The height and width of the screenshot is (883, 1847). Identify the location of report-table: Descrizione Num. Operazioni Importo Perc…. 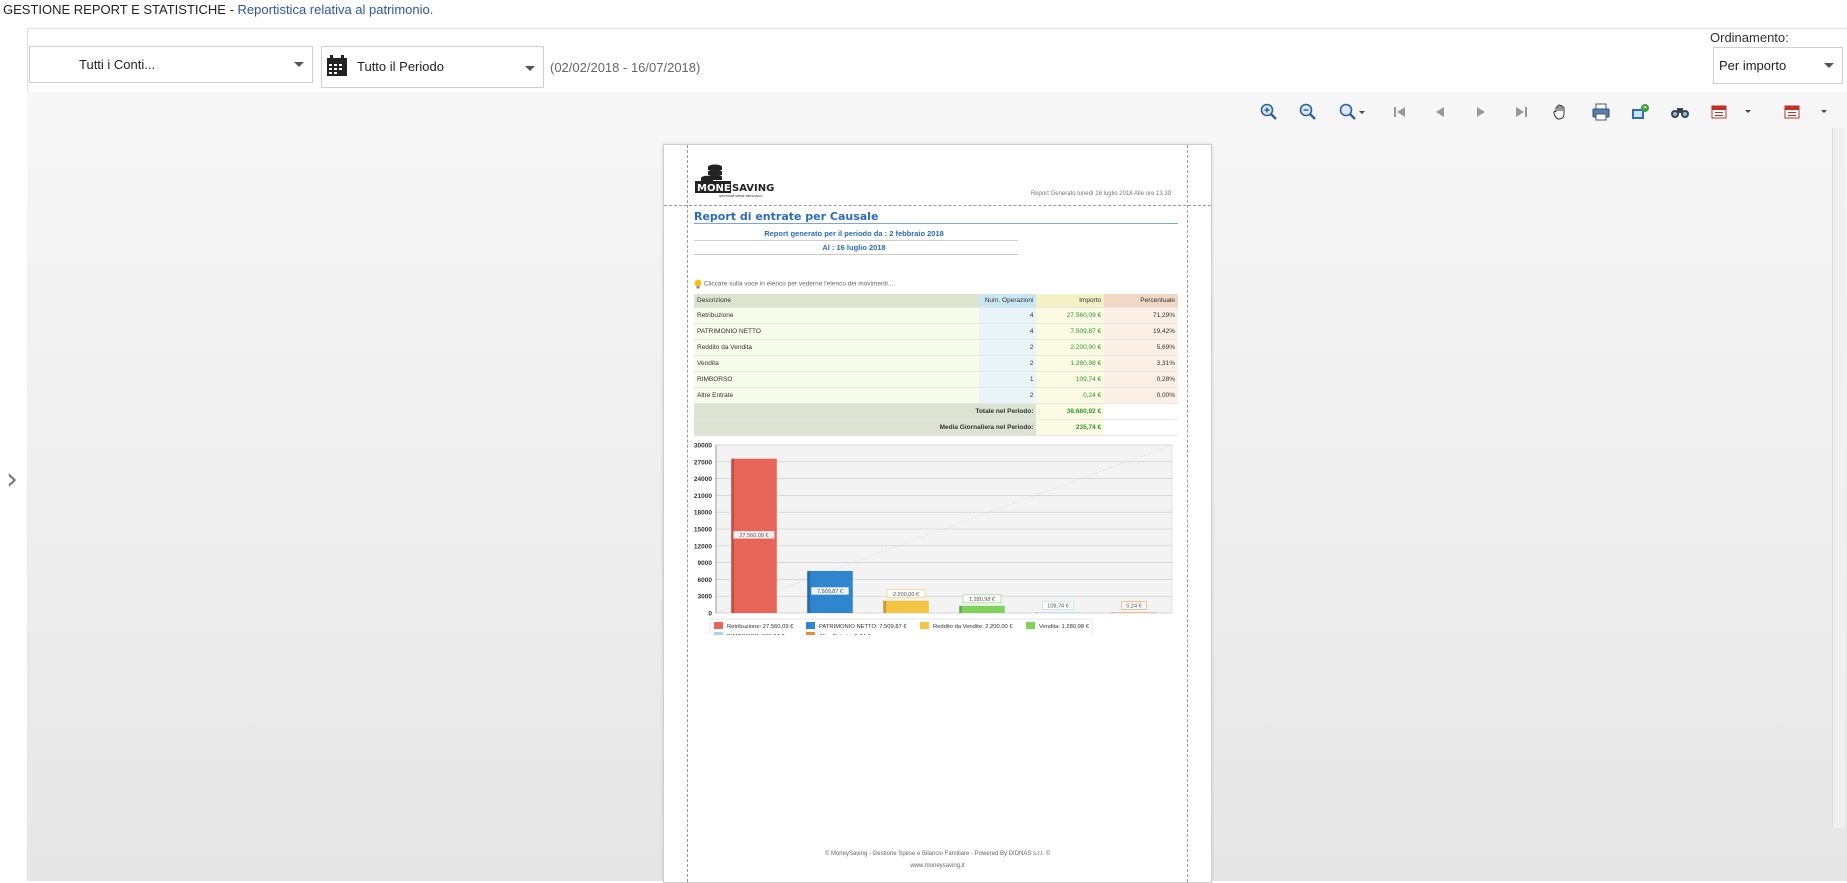
(936, 365).